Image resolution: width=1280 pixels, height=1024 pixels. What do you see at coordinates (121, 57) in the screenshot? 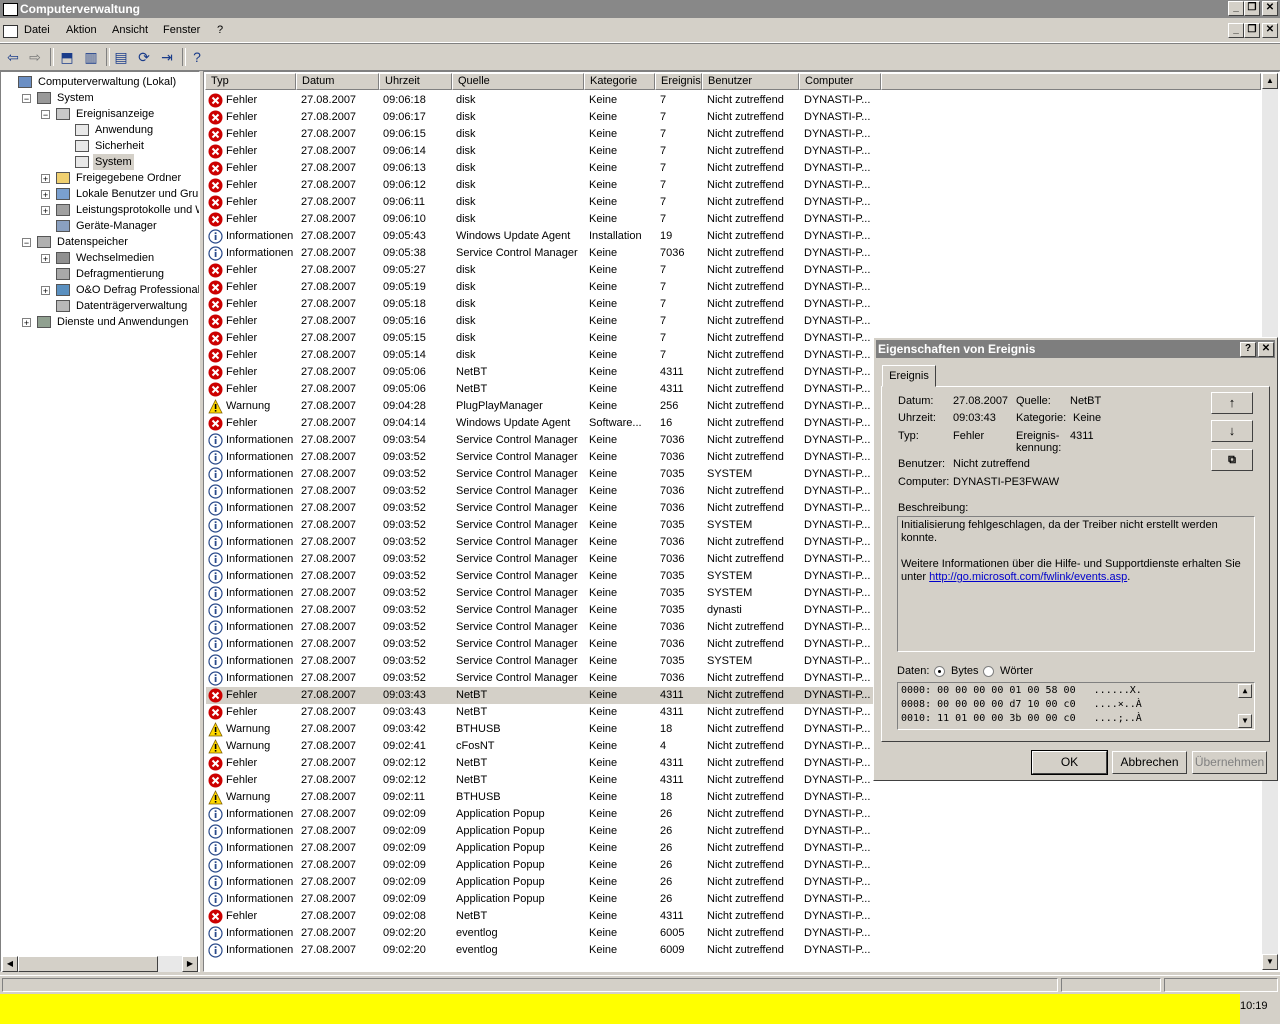
I see `properties-icon: ▤` at bounding box center [121, 57].